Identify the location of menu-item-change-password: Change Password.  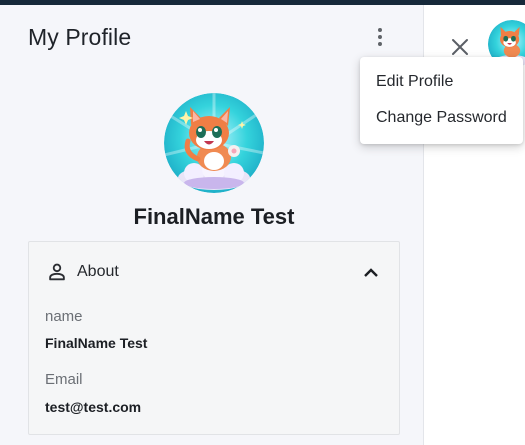
(441, 118).